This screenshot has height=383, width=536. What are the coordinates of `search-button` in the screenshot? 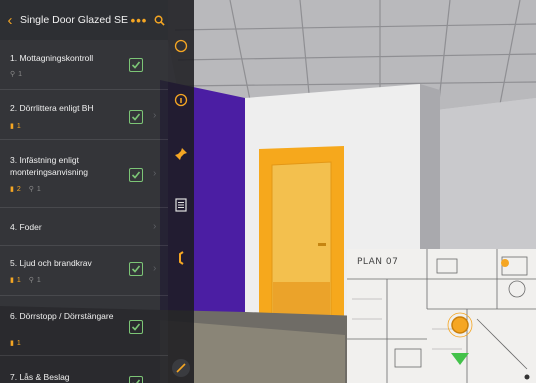 It's located at (159, 20).